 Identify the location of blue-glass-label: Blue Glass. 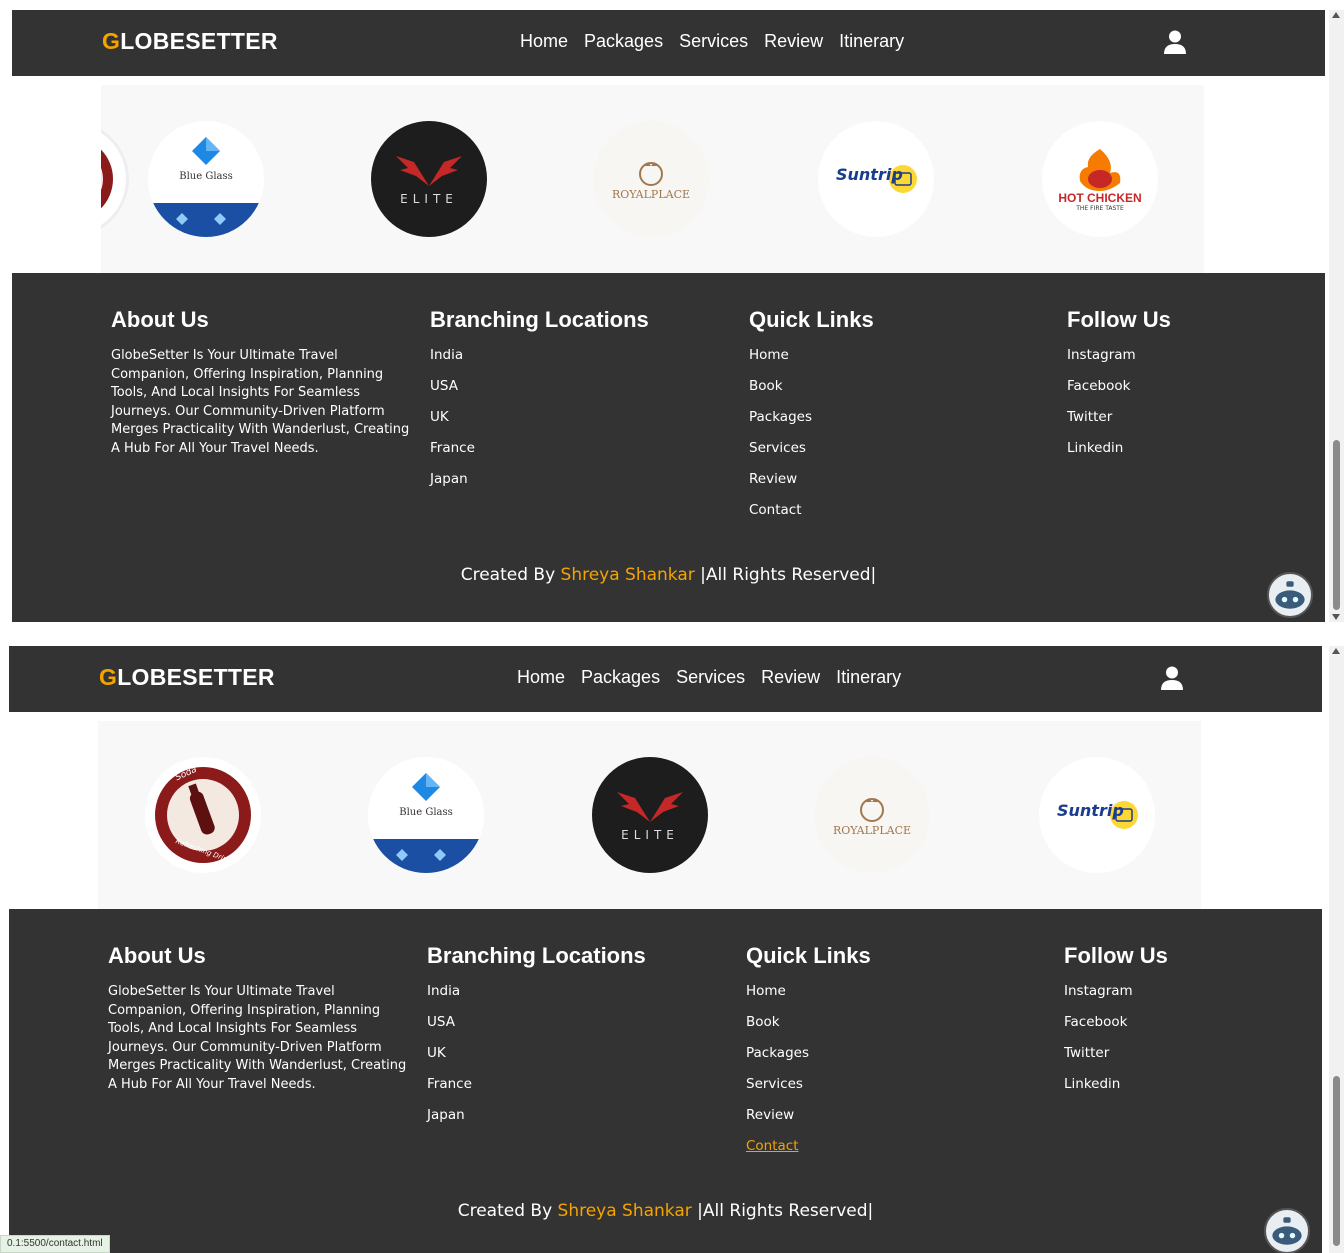
(206, 176).